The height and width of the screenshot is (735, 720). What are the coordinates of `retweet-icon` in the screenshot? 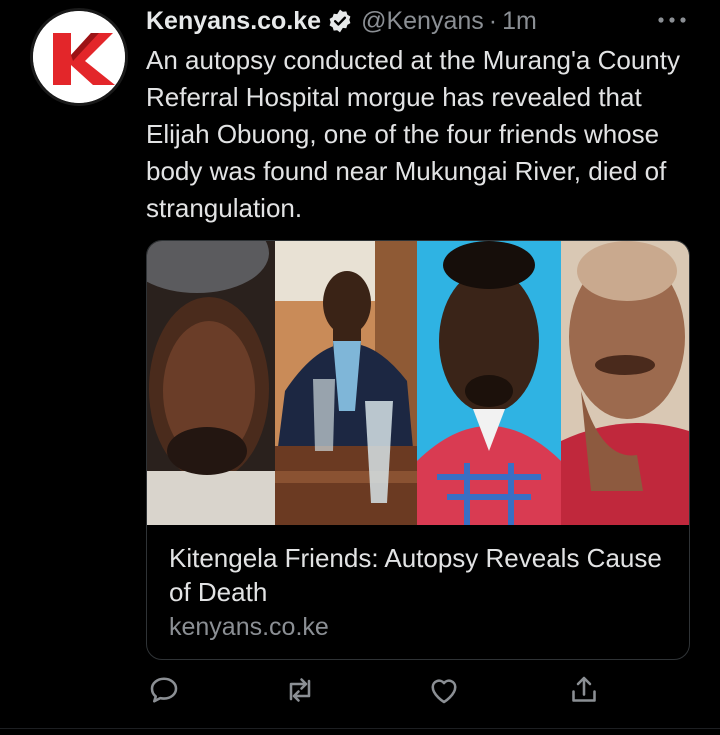 It's located at (300, 690).